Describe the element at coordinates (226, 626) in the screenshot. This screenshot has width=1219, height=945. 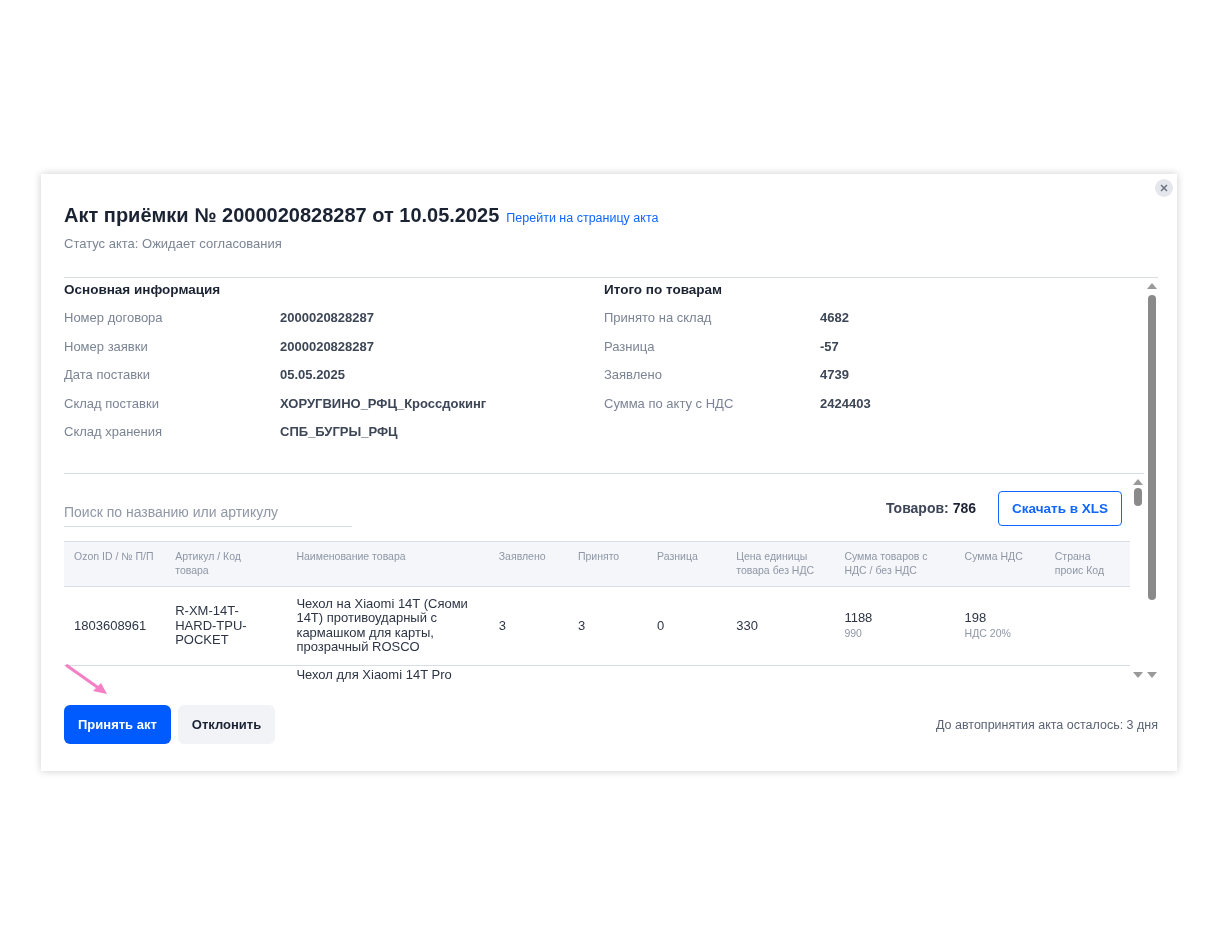
I see `table-cell: R-XM-14T-HARD-TPU-POCKET` at that location.